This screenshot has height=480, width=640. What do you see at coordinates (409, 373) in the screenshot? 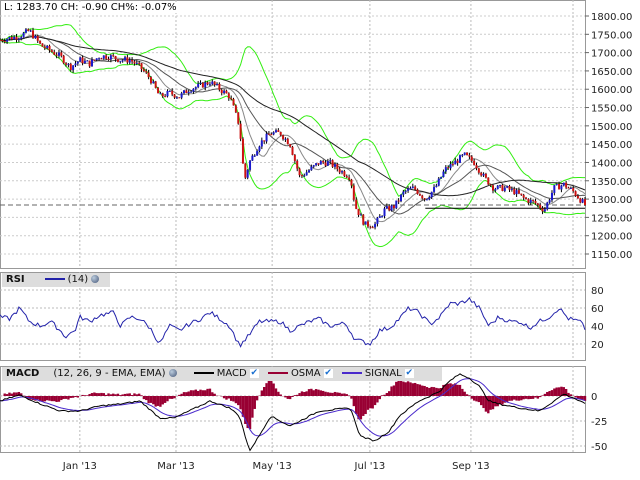
I see `signal-checkbox: ✔` at bounding box center [409, 373].